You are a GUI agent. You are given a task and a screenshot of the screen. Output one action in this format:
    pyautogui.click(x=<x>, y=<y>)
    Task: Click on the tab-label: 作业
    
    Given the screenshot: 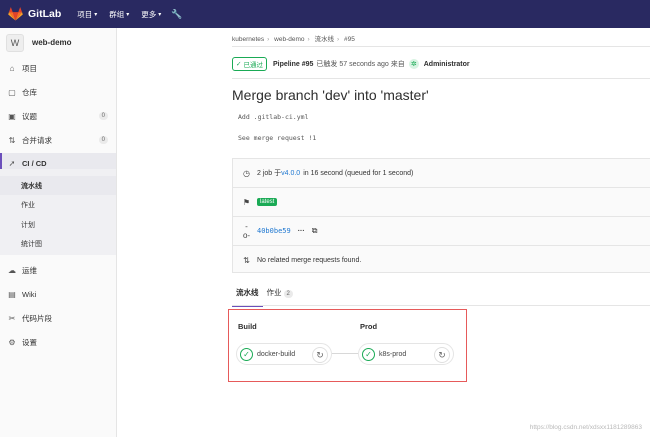 What is the action you would take?
    pyautogui.click(x=274, y=292)
    